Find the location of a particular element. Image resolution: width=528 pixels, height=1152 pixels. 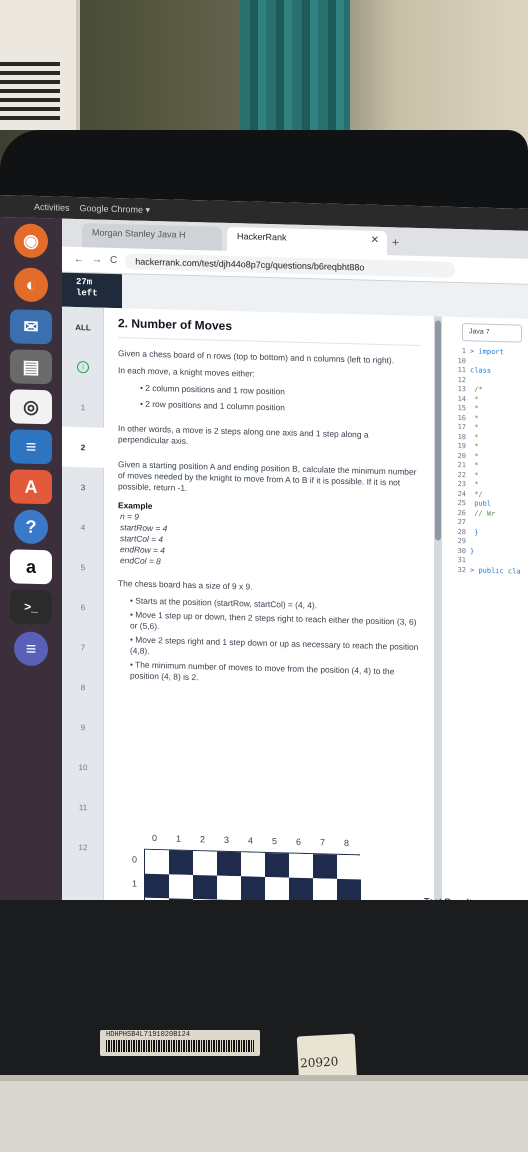

question-nav-8: 8 is located at coordinates (83, 687).